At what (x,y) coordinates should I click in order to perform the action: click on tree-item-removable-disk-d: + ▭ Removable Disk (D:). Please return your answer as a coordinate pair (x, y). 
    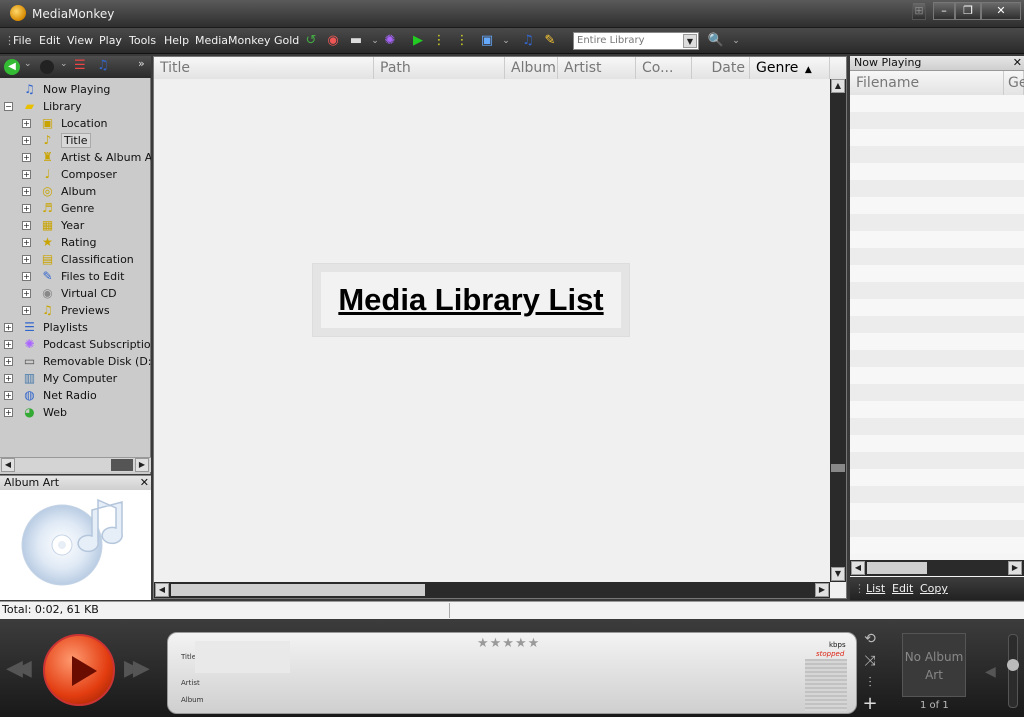
    Looking at the image, I should click on (75, 361).